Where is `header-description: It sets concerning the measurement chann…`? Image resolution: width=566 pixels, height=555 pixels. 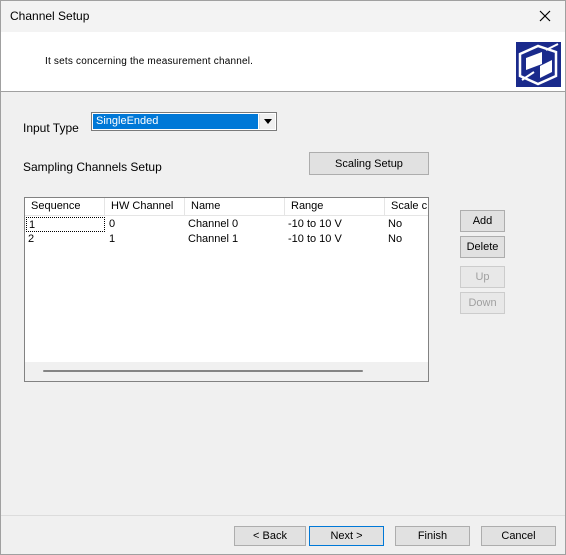 header-description: It sets concerning the measurement chann… is located at coordinates (149, 61).